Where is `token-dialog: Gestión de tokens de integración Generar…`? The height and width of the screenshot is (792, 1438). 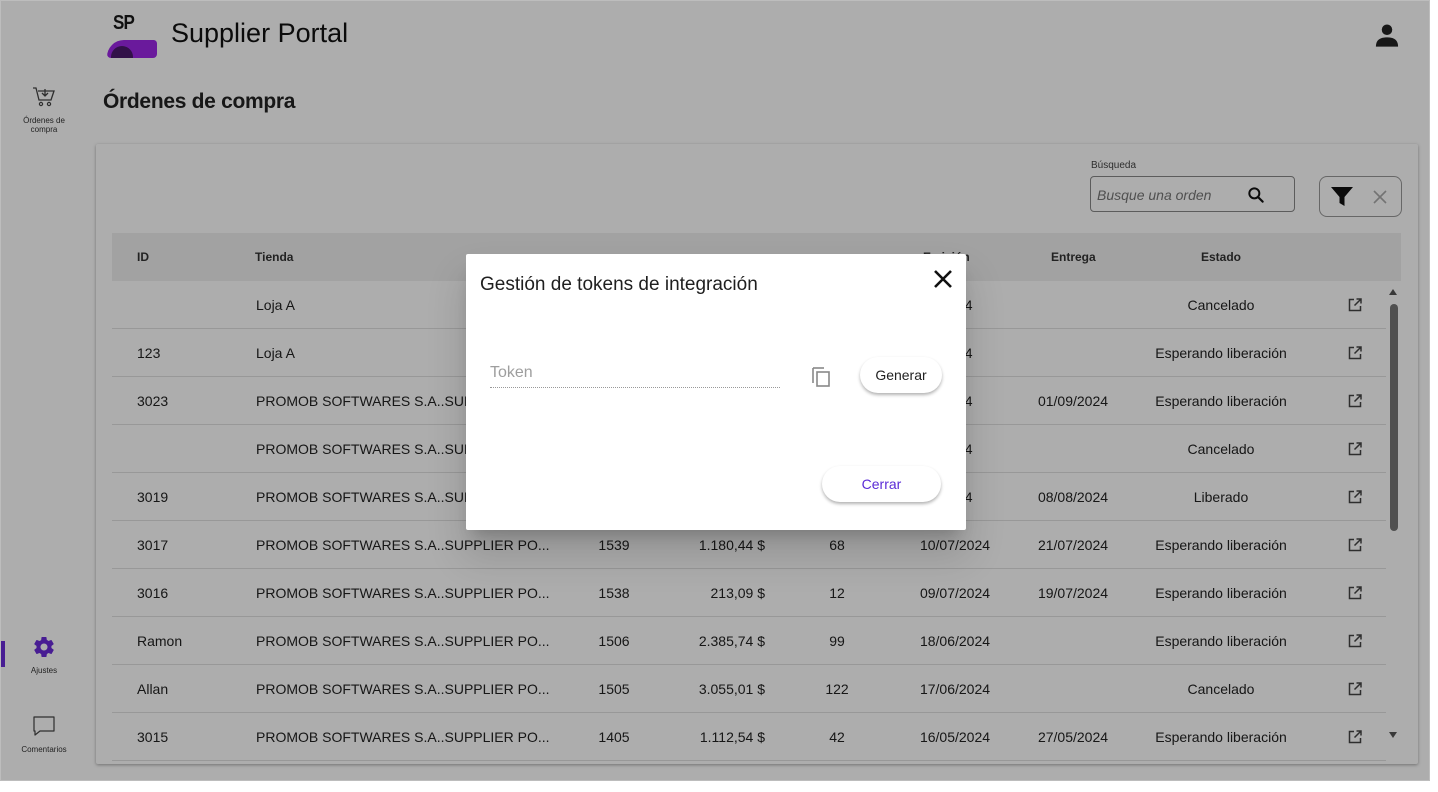
token-dialog: Gestión de tokens de integración Generar… is located at coordinates (716, 392).